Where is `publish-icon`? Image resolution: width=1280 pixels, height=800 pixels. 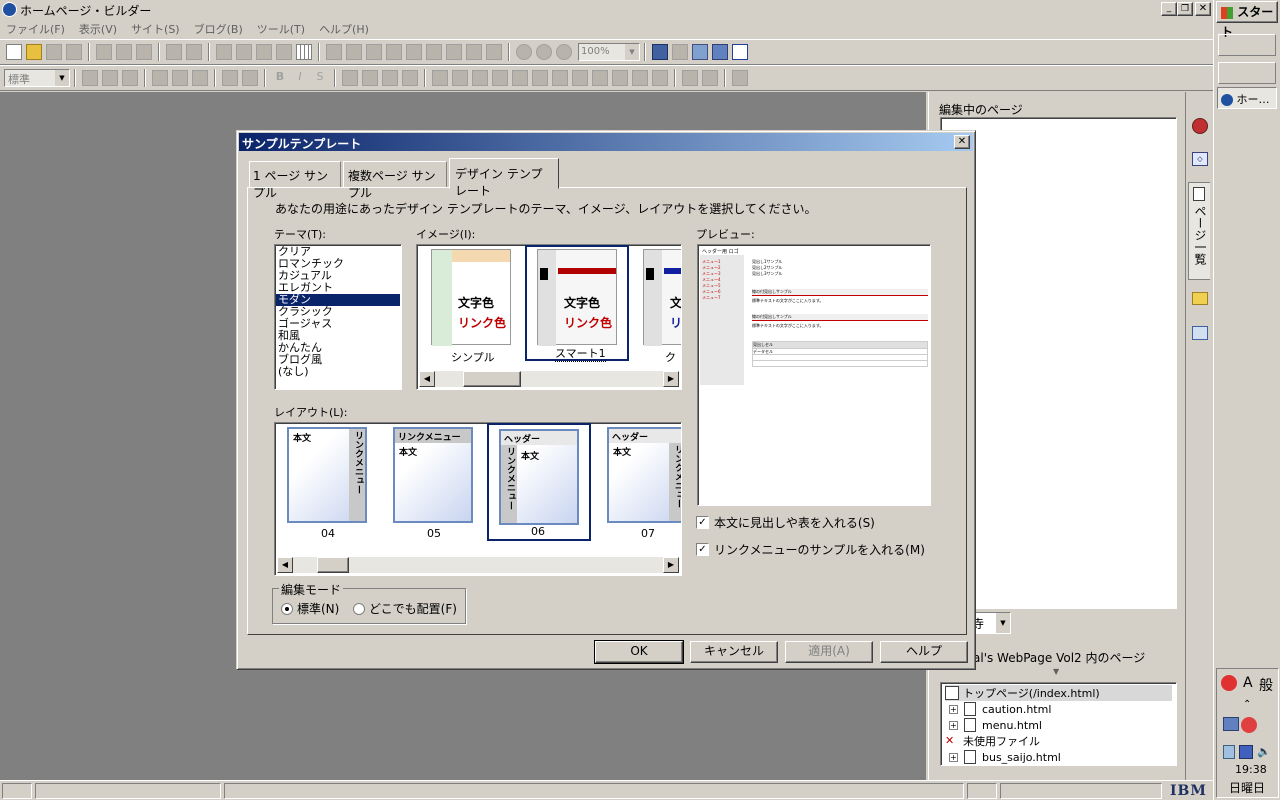 publish-icon is located at coordinates (494, 52).